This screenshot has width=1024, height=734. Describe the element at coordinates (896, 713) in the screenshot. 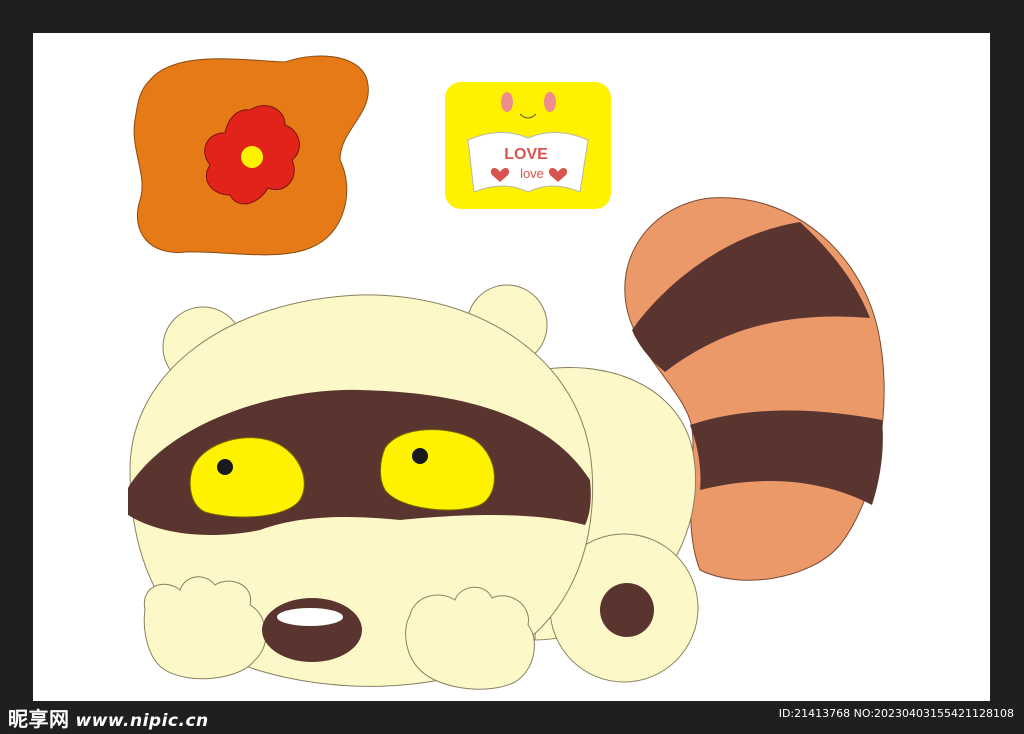

I see `watermark-id: ID:21413768 NO:20230403155421128108` at that location.